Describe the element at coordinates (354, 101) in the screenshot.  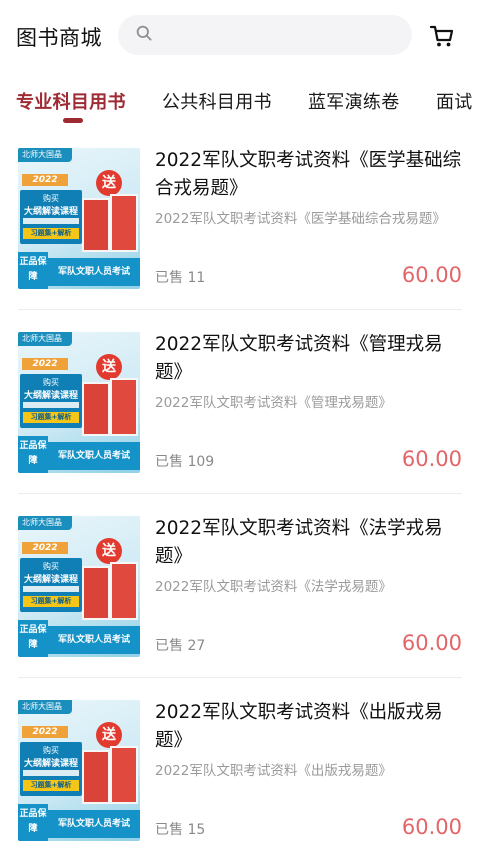
I see `tab-blue-army-papers: 蓝军演练卷` at that location.